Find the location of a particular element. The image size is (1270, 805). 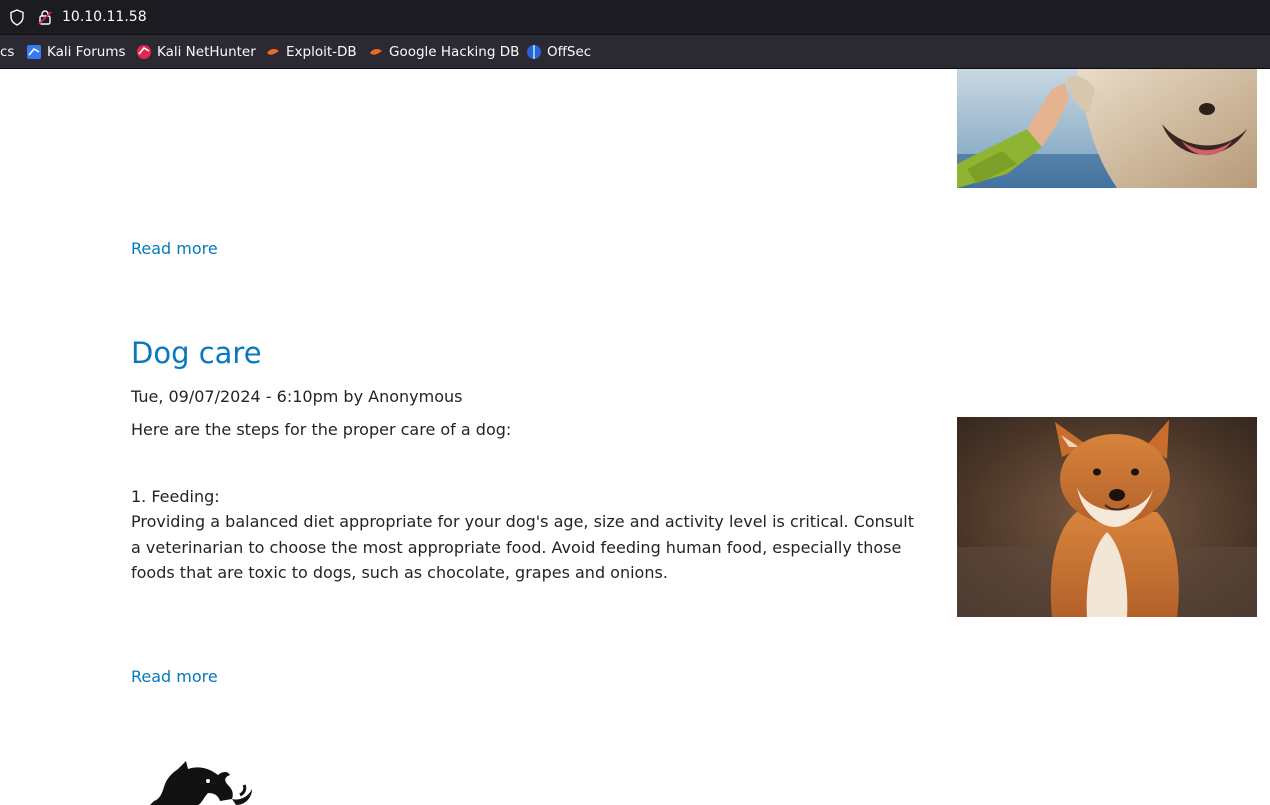

ghdb-icon is located at coordinates (376, 52).